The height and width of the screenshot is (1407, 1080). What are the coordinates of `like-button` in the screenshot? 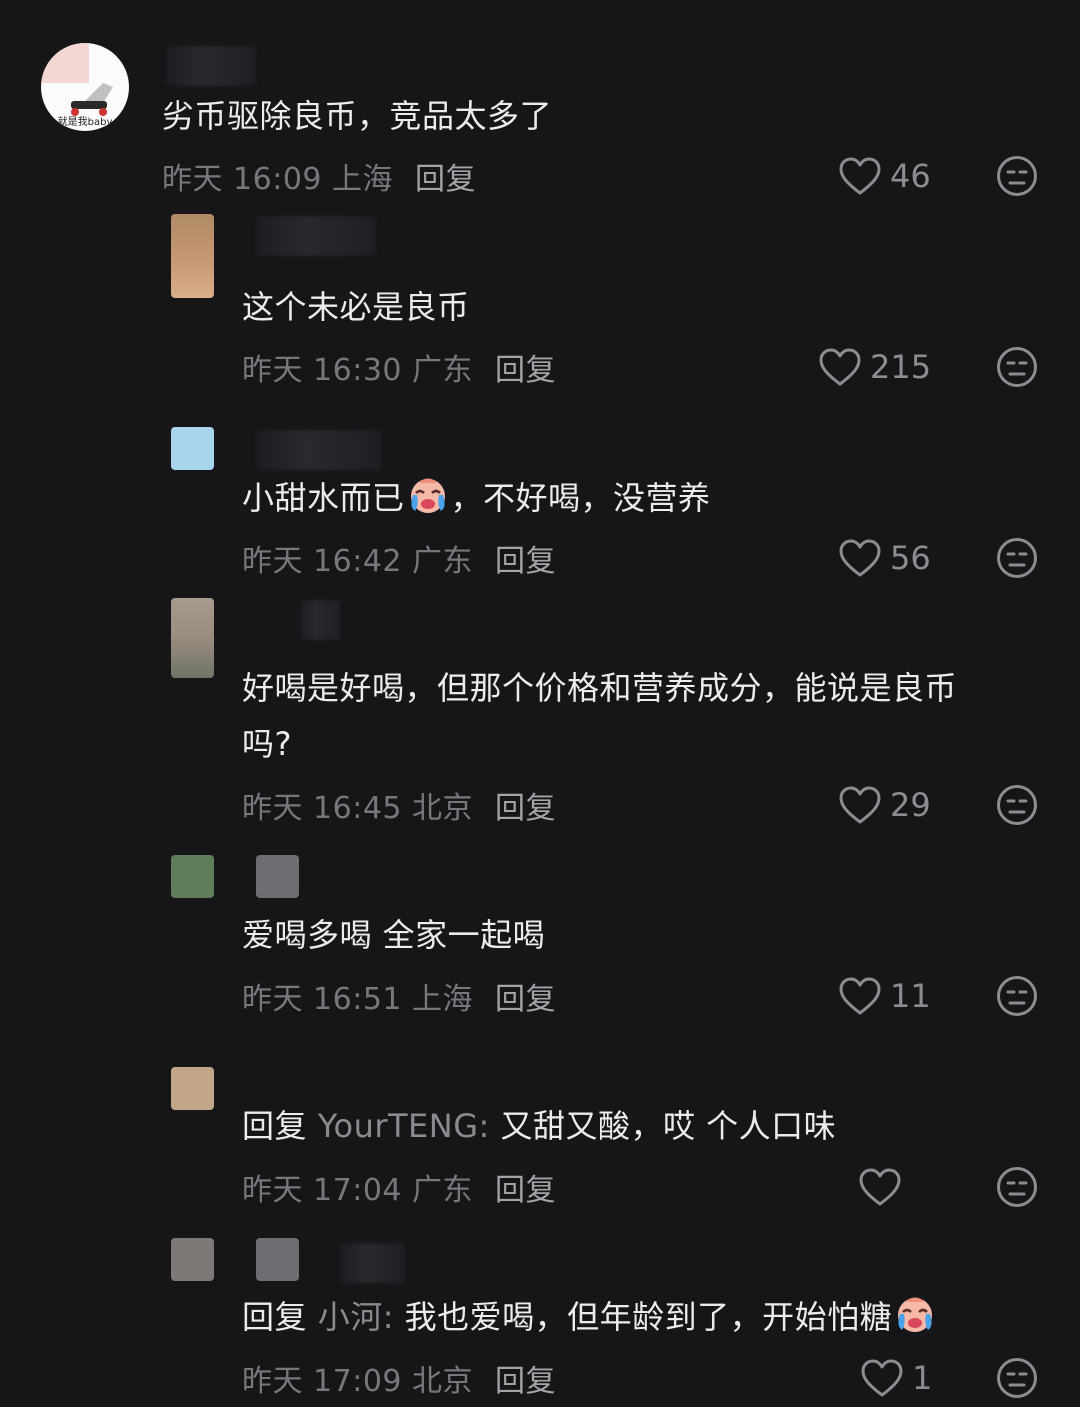 It's located at (884, 1187).